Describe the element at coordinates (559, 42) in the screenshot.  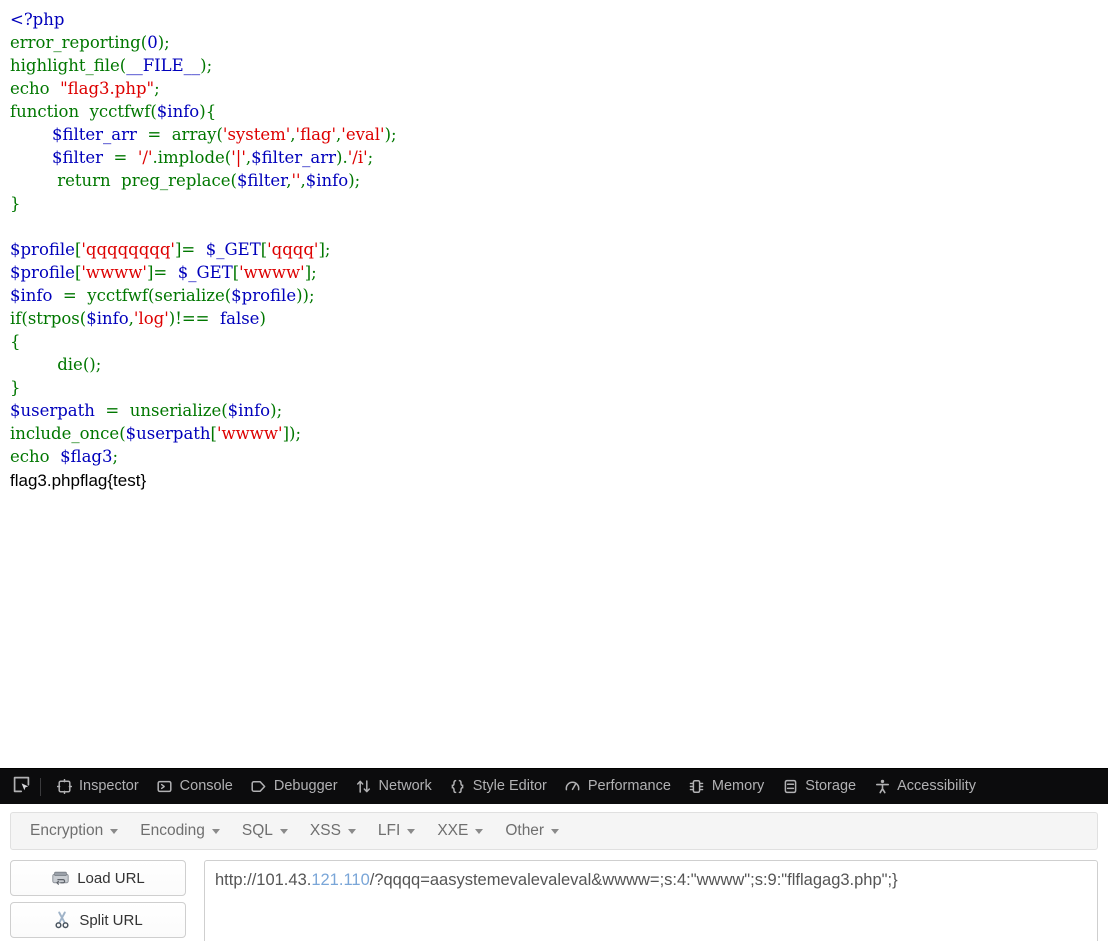
I see `code-line: error_reporting(0);` at that location.